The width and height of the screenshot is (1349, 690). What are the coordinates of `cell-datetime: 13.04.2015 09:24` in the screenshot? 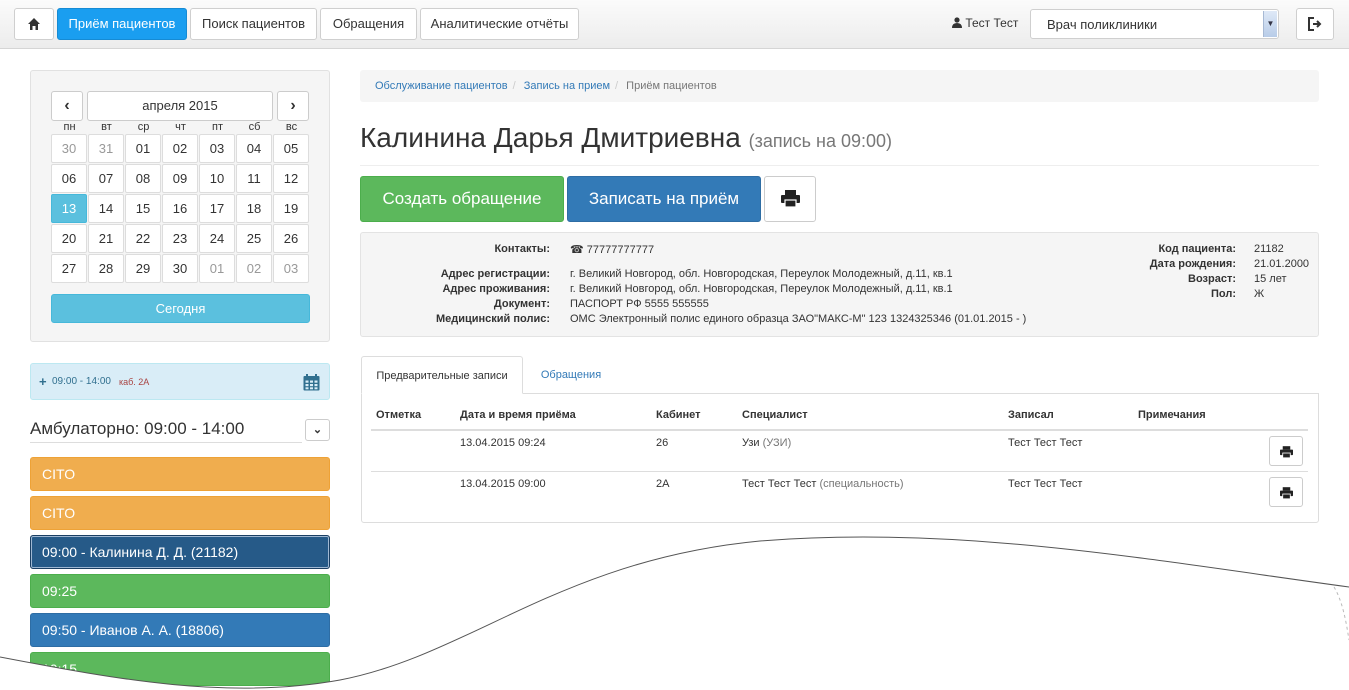 It's located at (503, 443).